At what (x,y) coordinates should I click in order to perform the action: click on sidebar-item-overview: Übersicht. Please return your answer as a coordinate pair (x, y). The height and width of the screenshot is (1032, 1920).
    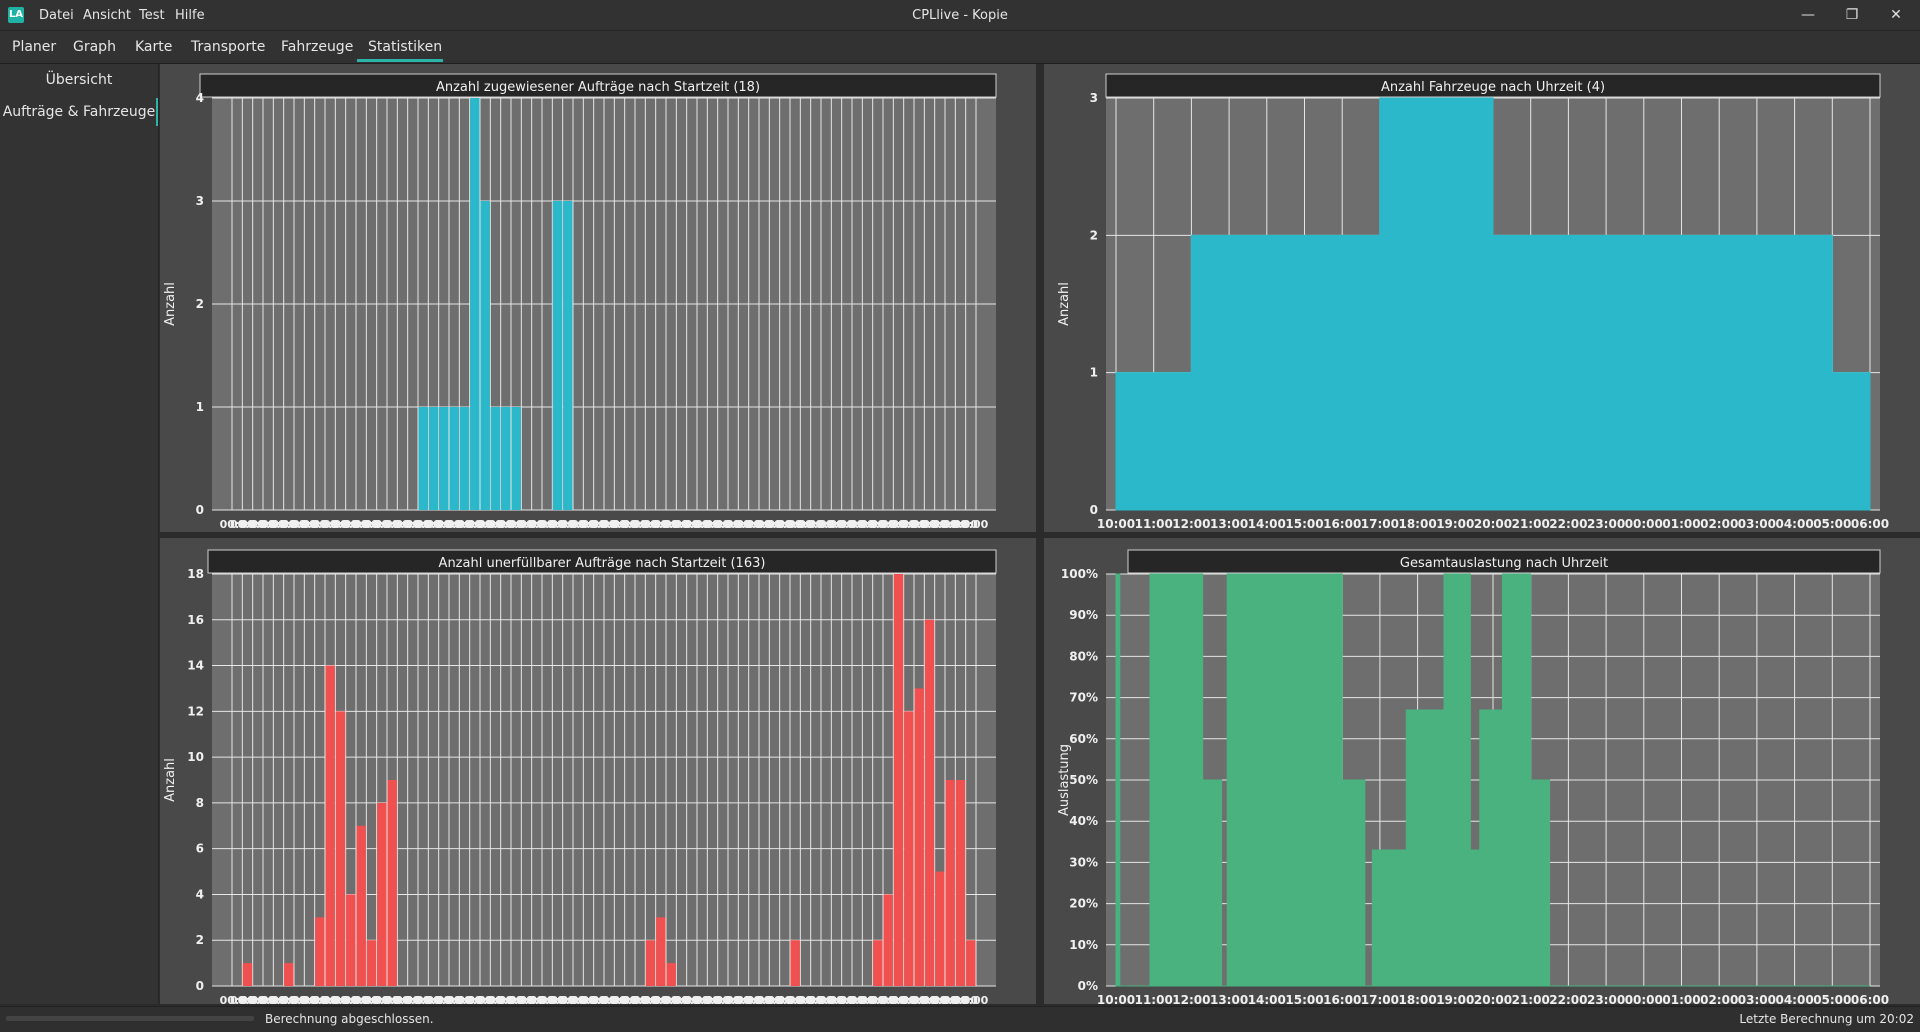
    Looking at the image, I should click on (79, 80).